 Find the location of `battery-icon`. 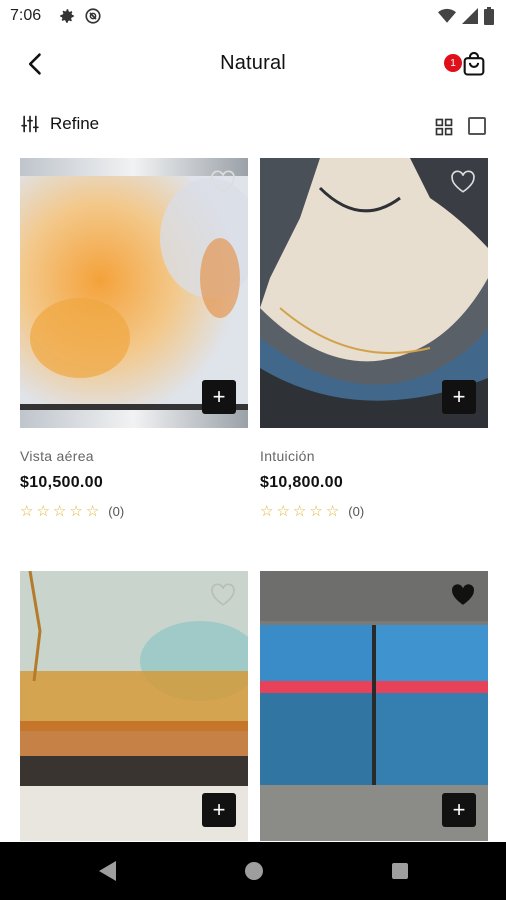

battery-icon is located at coordinates (489, 16).